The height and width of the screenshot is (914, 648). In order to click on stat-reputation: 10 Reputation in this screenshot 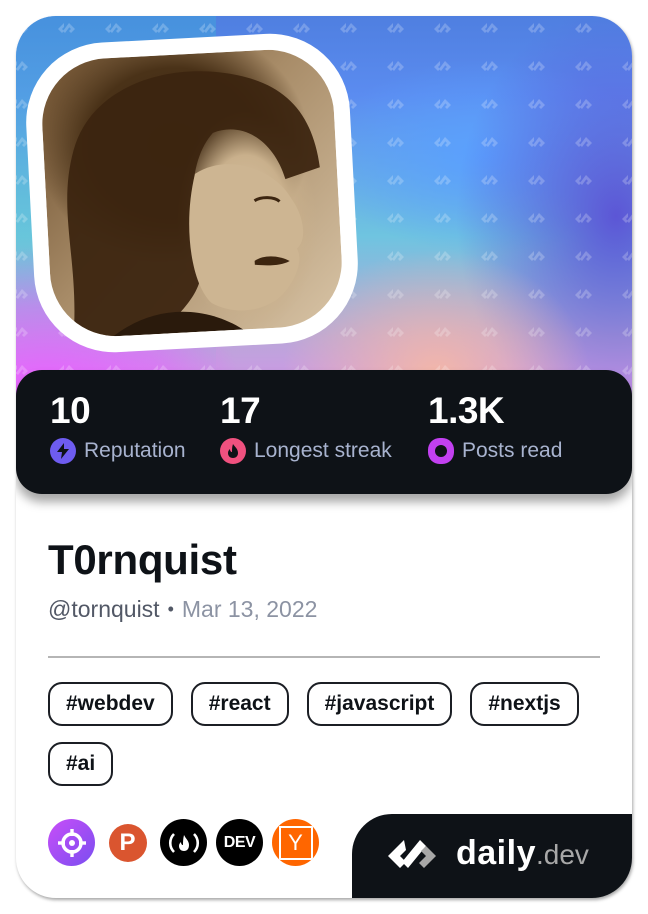, I will do `click(118, 427)`.